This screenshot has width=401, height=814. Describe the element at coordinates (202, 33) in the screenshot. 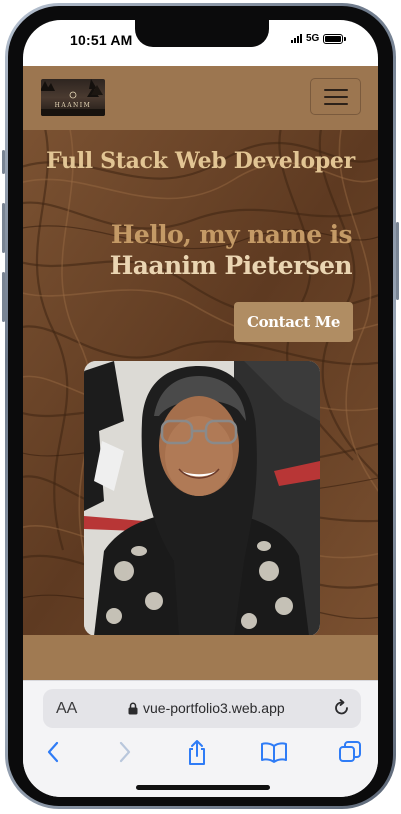

I see `notch` at that location.